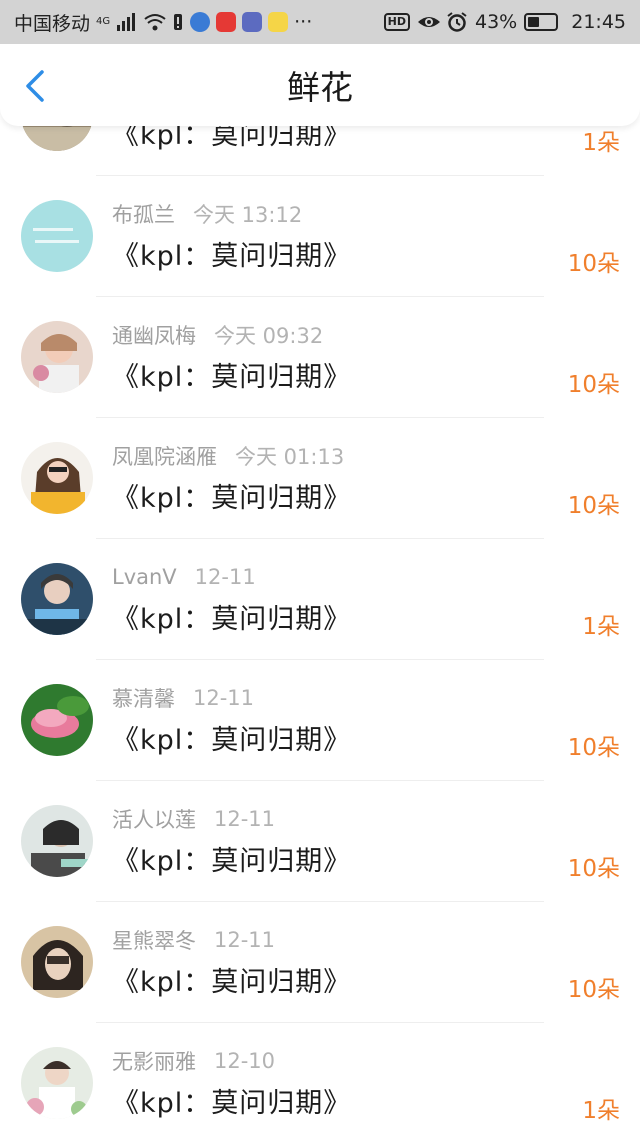 The height and width of the screenshot is (1138, 640). What do you see at coordinates (184, 577) in the screenshot?
I see `meta-line: LvanV 12-11` at bounding box center [184, 577].